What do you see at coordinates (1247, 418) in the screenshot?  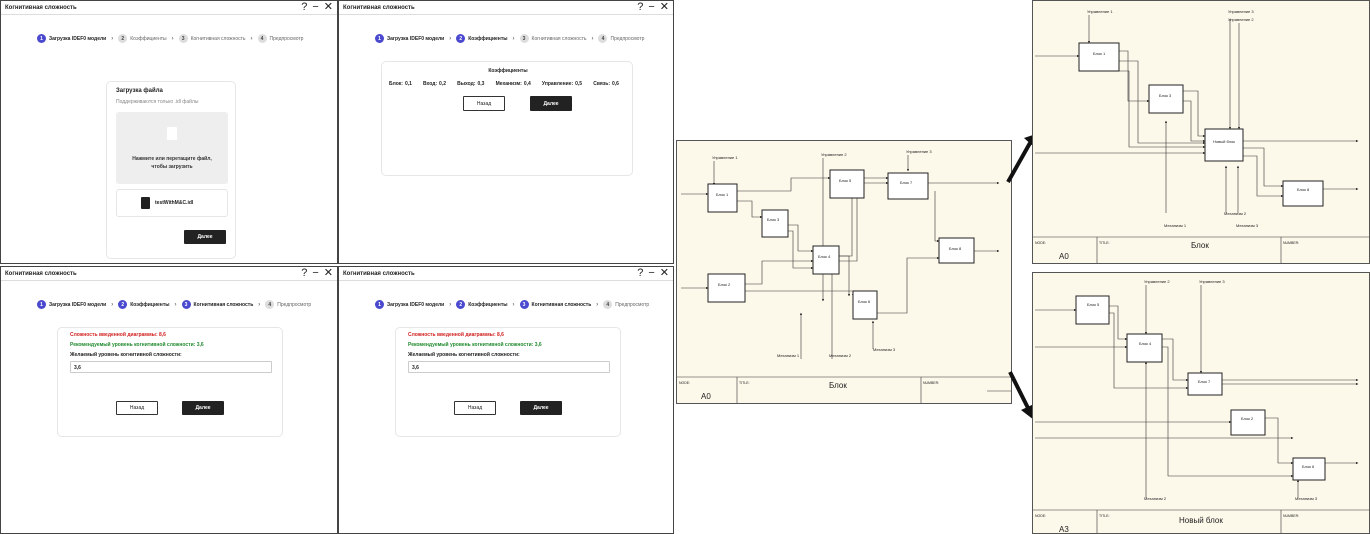 I see `block-label: Блок 2` at bounding box center [1247, 418].